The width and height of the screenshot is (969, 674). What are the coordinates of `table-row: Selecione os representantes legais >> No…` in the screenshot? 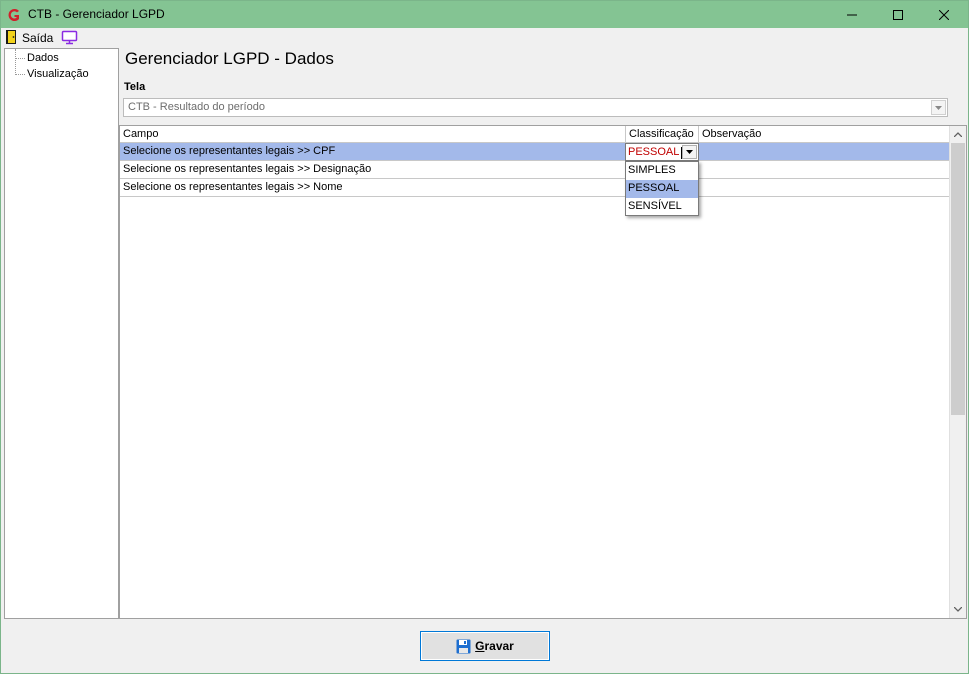 It's located at (534, 188).